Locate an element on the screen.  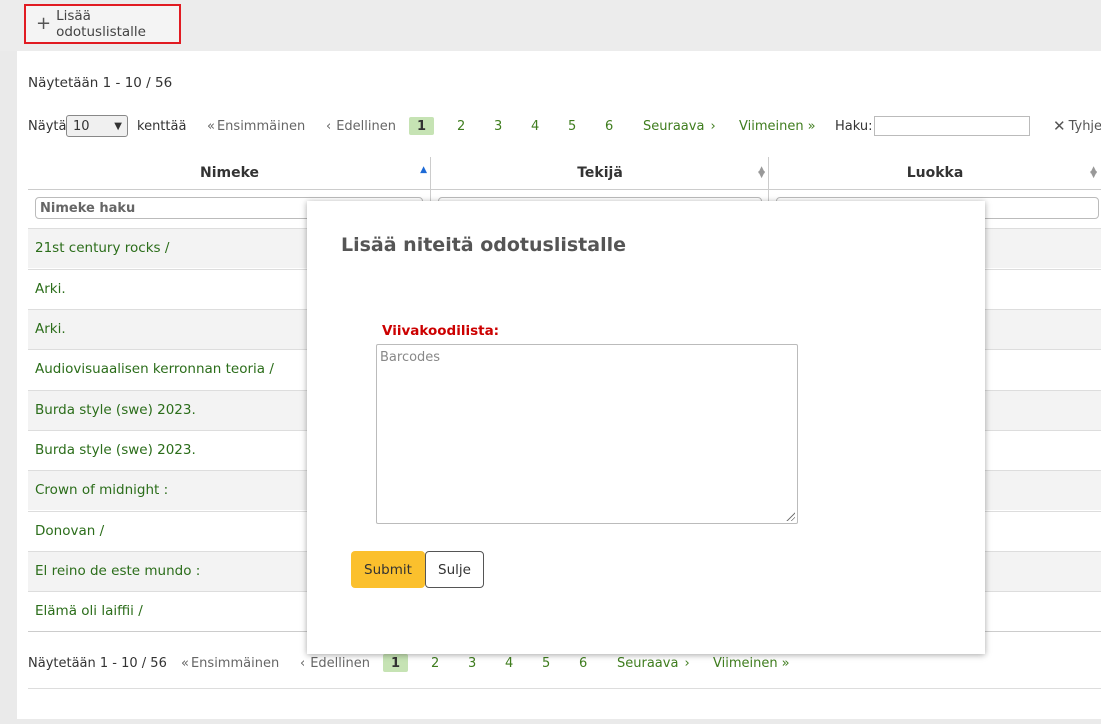
table-info-top: Näytetään 1 - 10 / 56 is located at coordinates (100, 83).